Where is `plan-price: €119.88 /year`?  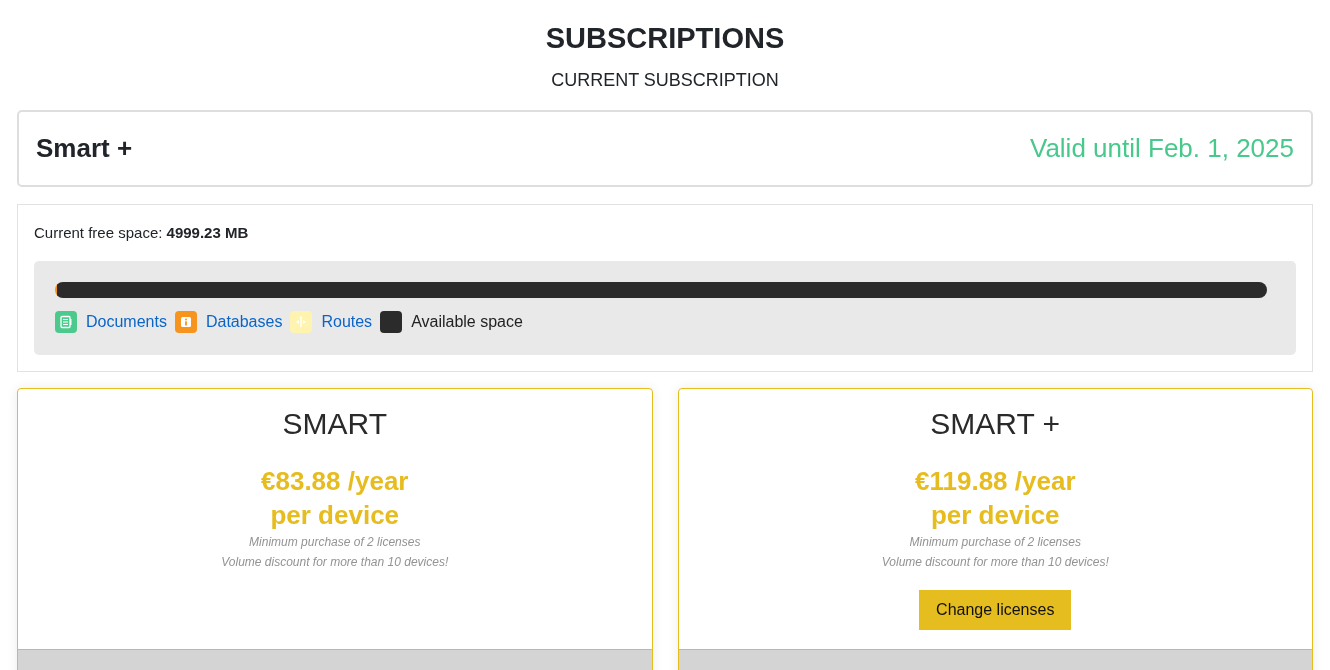 plan-price: €119.88 /year is located at coordinates (995, 481).